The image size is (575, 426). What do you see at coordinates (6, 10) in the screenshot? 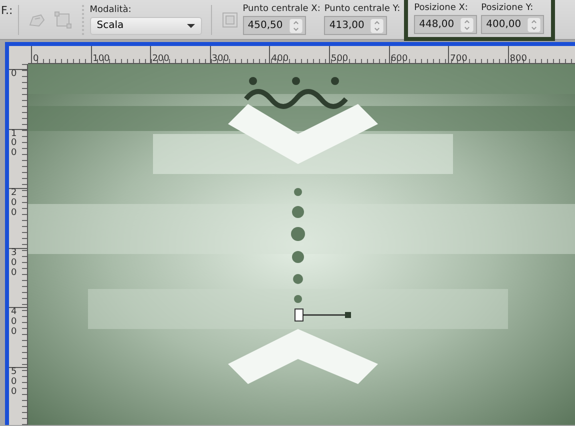
I see `toolbar-label: F.:` at bounding box center [6, 10].